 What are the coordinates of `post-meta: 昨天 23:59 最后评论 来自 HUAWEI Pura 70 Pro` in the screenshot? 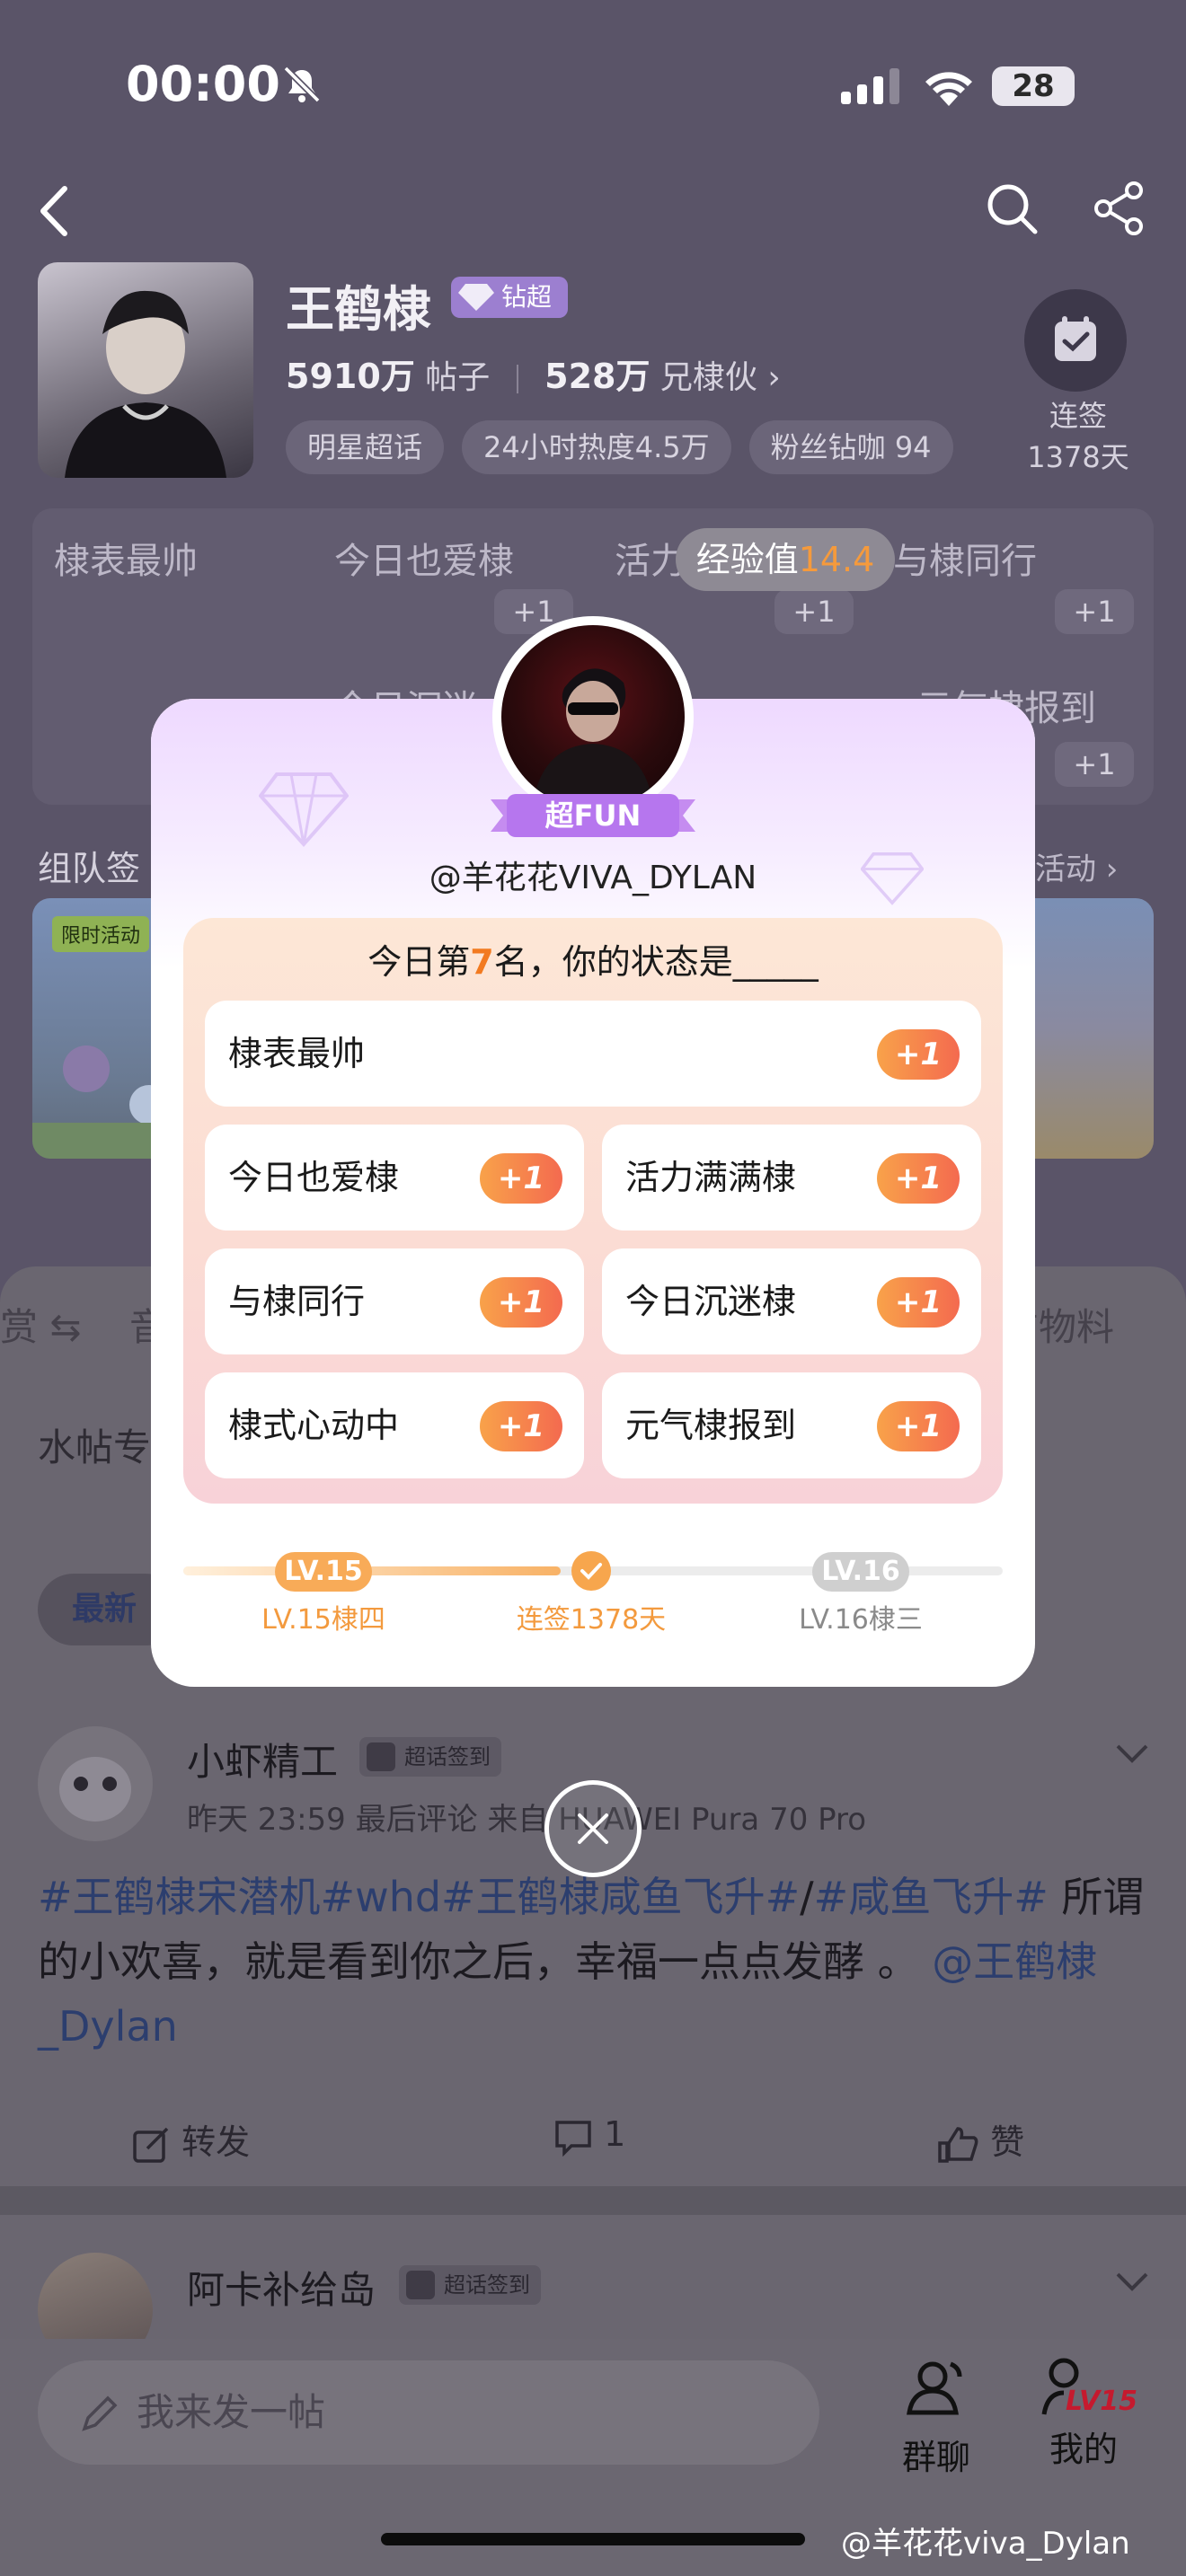 It's located at (527, 1820).